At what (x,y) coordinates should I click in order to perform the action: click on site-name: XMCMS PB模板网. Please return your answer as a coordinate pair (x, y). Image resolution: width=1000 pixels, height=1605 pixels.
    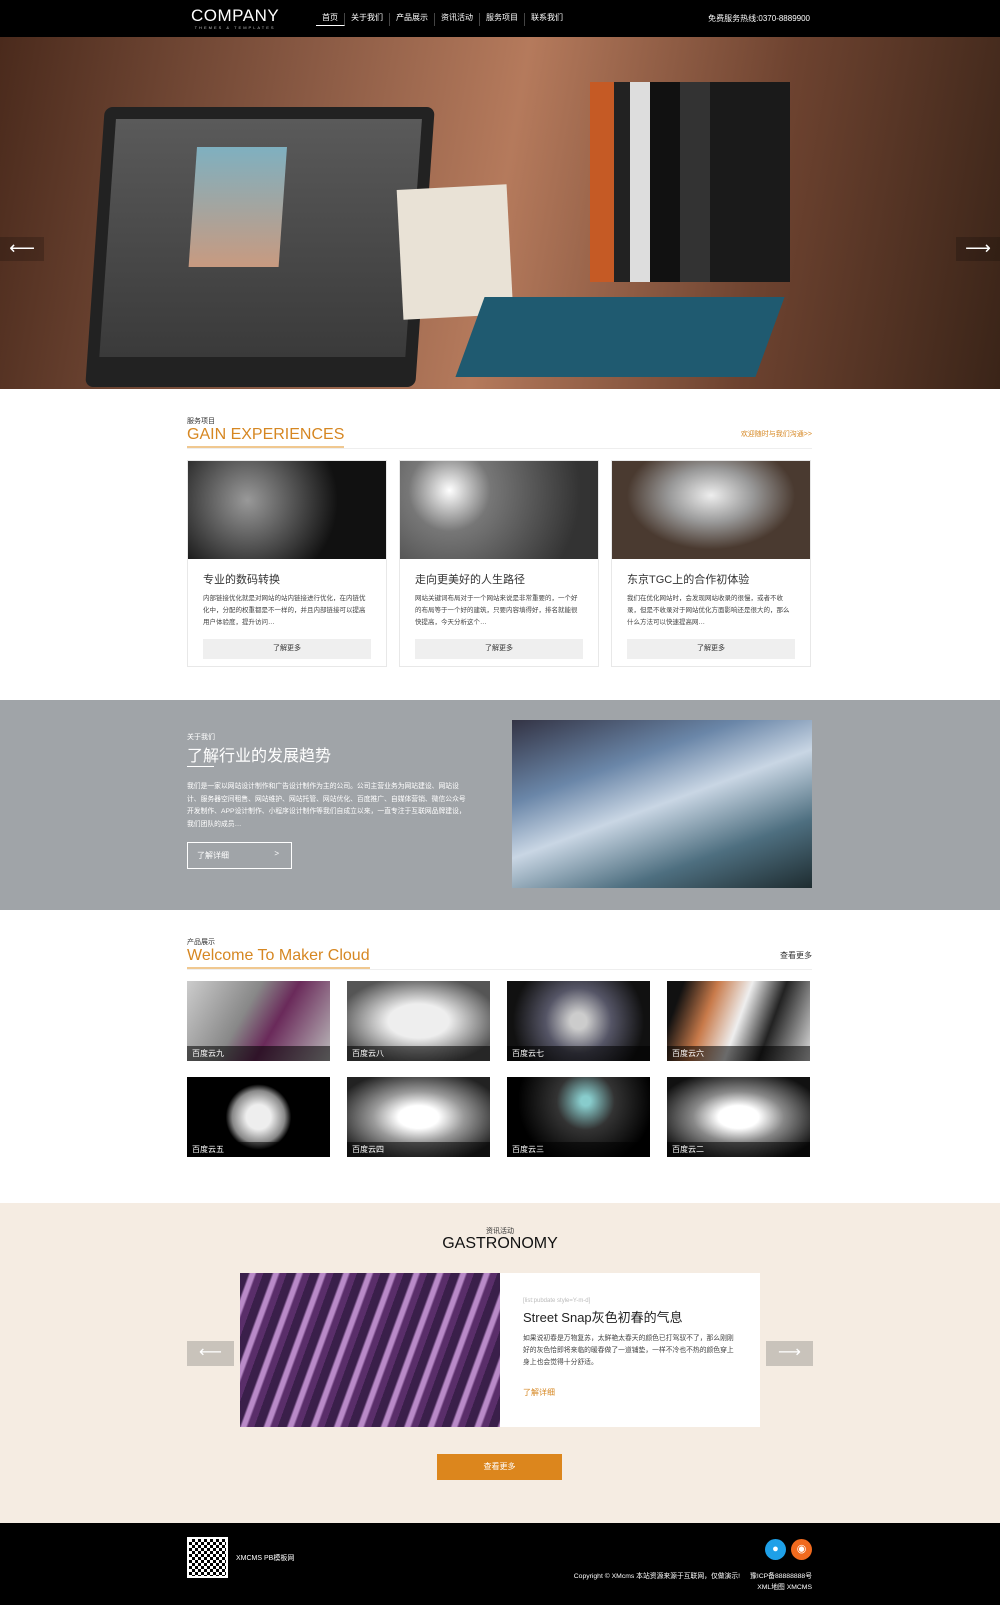
    Looking at the image, I should click on (265, 1558).